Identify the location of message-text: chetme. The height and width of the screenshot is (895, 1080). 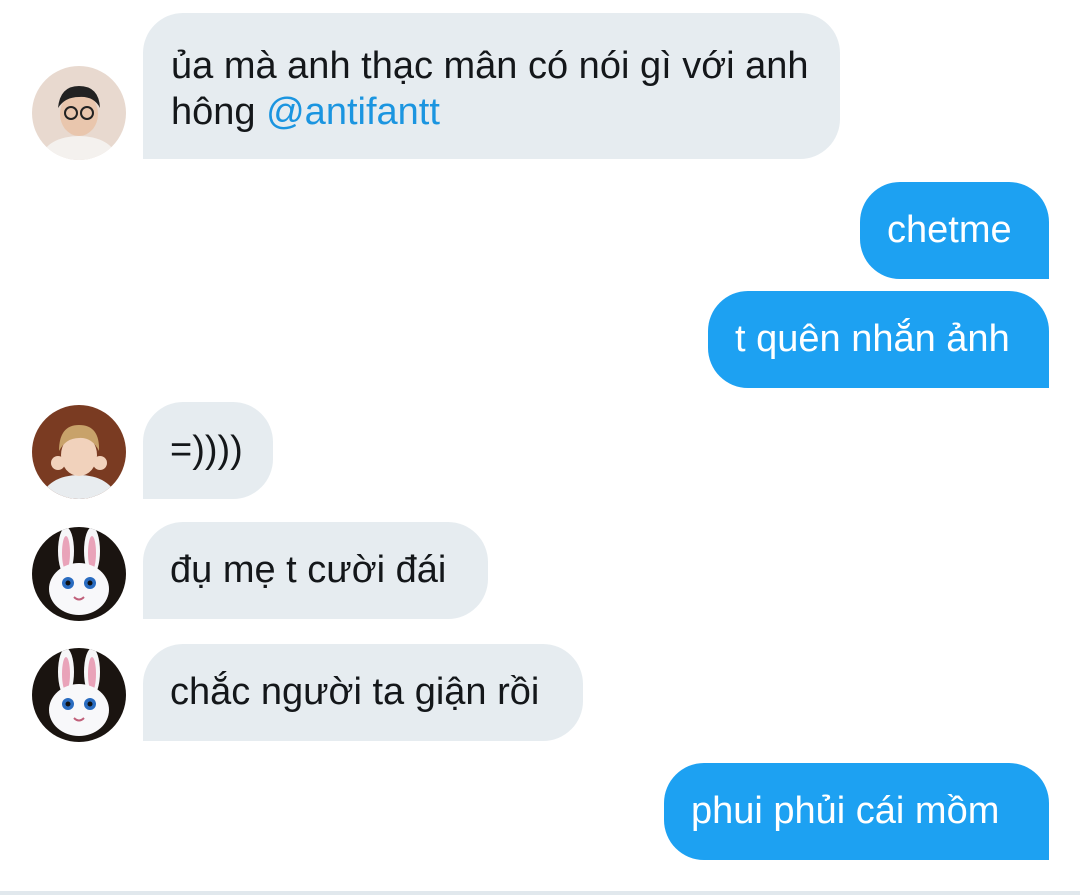
(949, 230).